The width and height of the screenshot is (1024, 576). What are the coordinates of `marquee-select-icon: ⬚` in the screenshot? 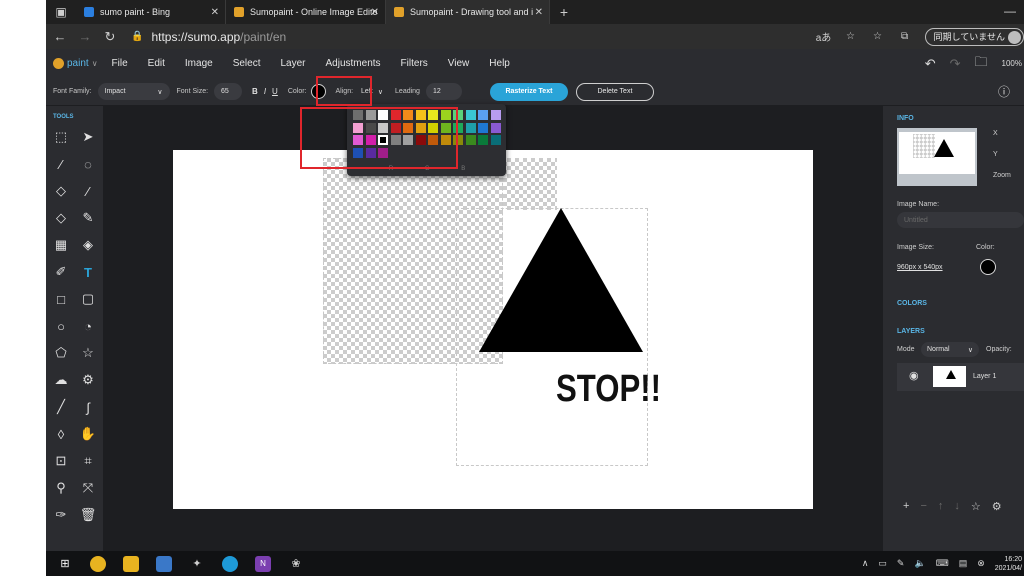 It's located at (61, 137).